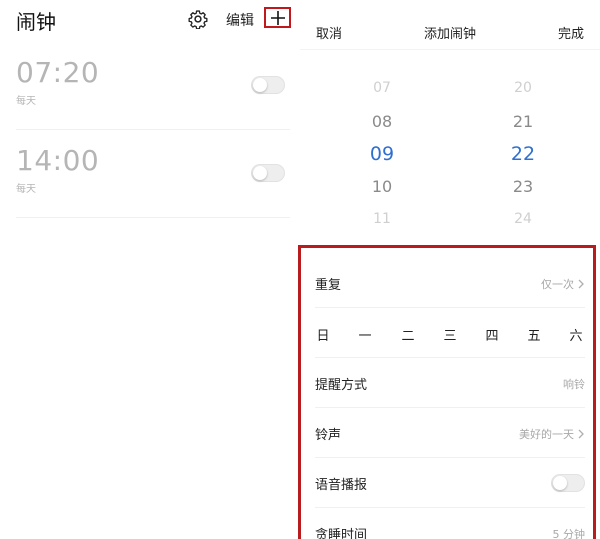 The width and height of the screenshot is (600, 539). I want to click on hour-option: 08, so click(382, 121).